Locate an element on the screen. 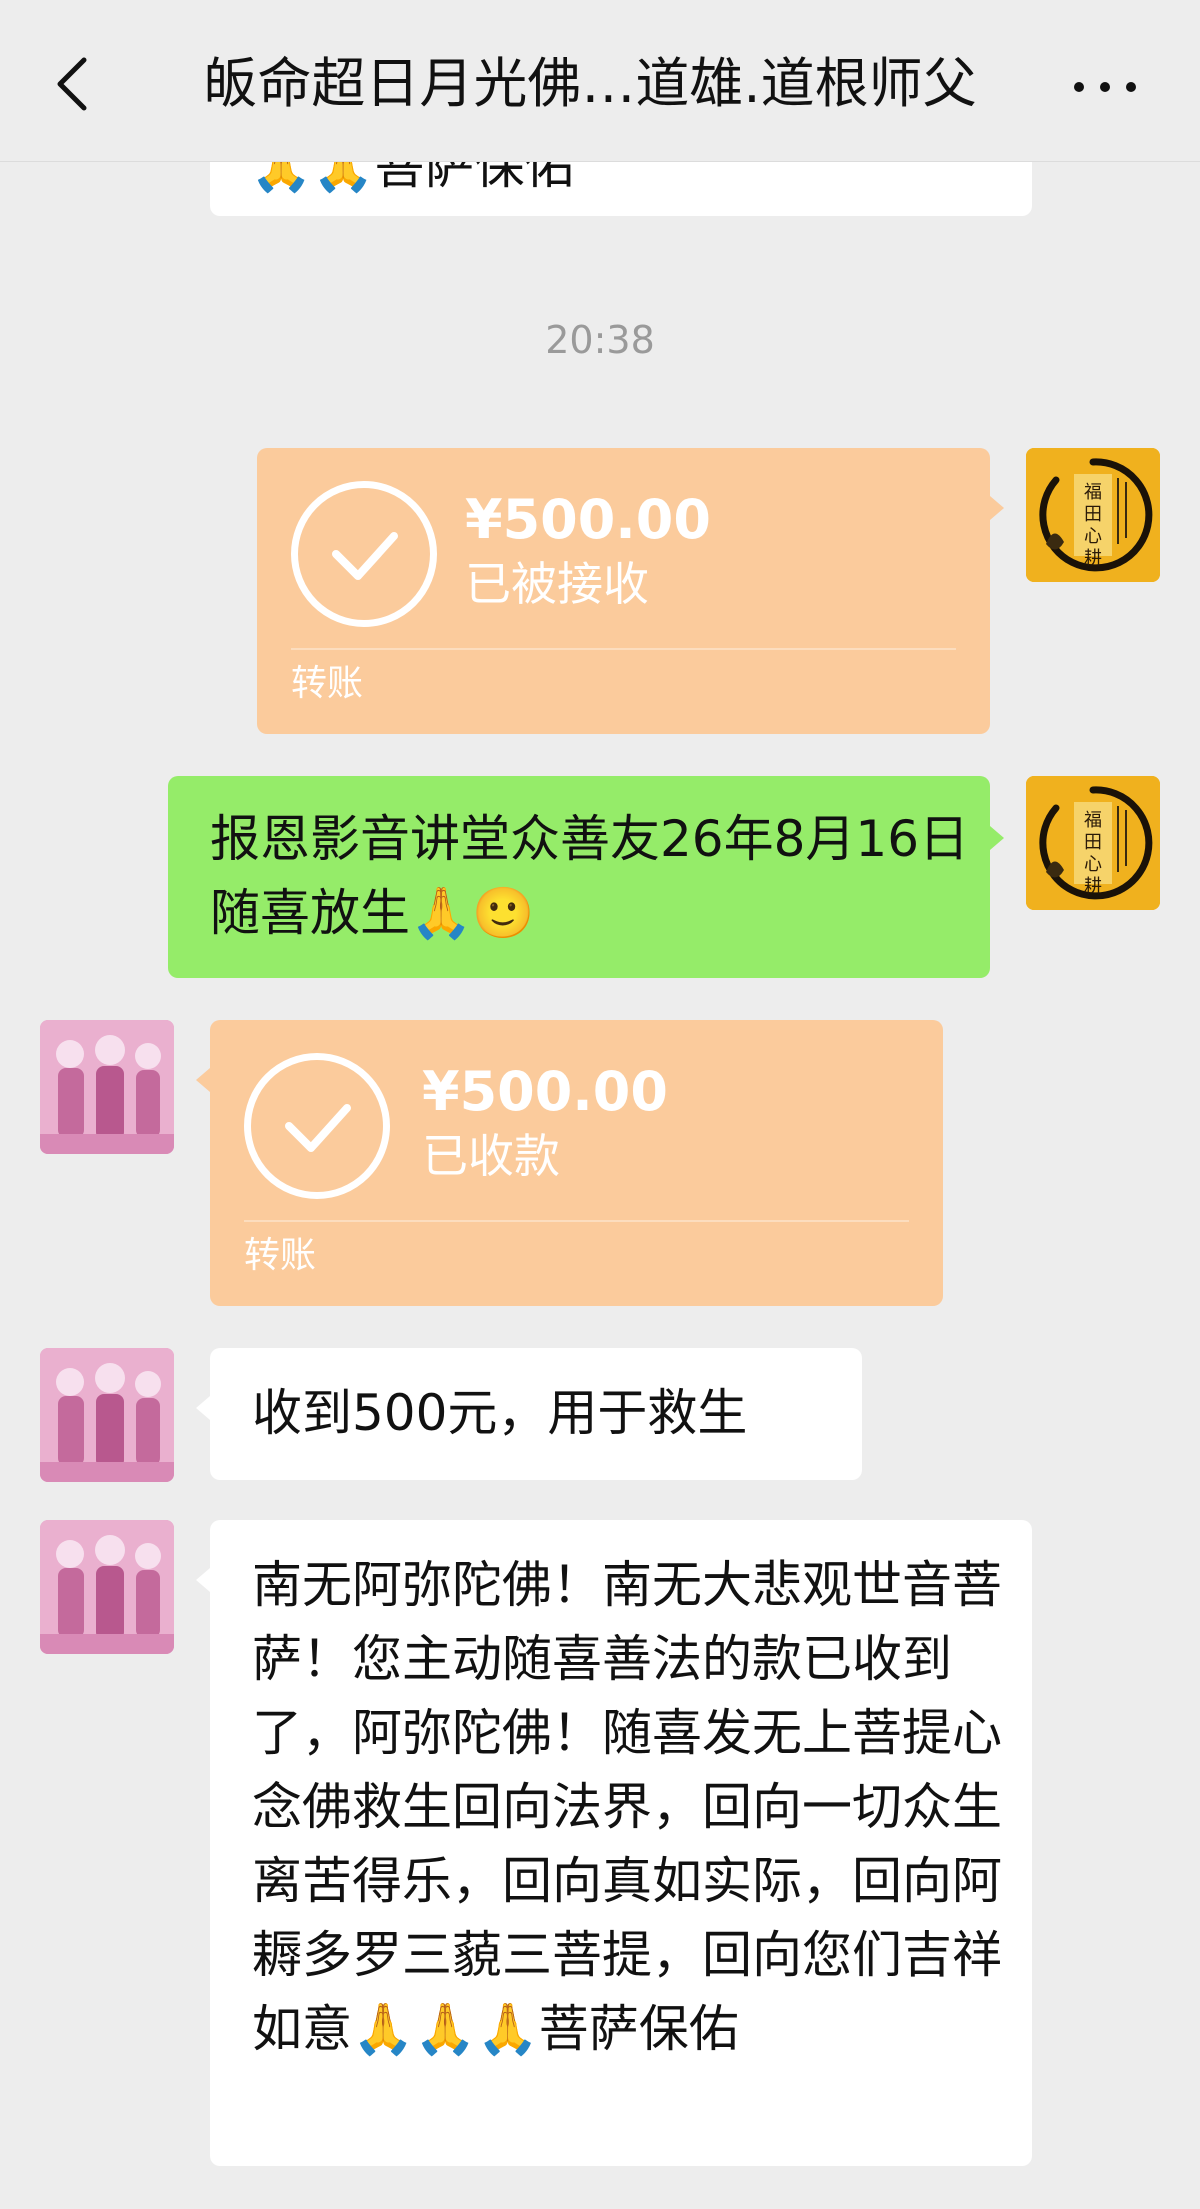 The image size is (1200, 2209). received-message-text: 收到500元，用于救生 is located at coordinates (500, 1413).